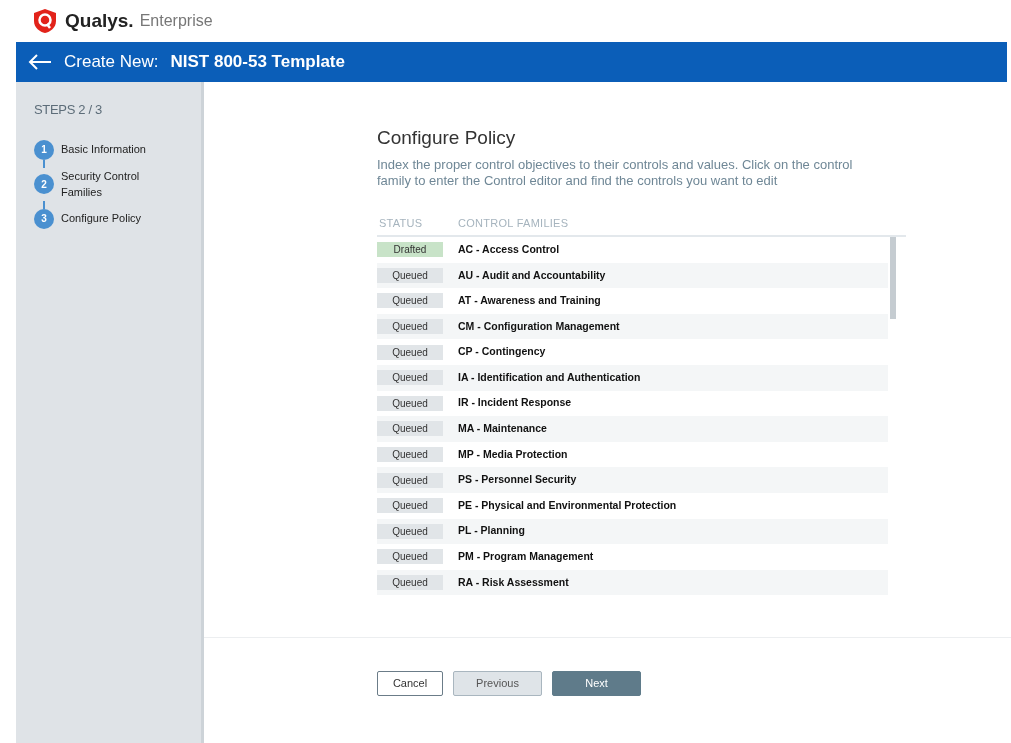 This screenshot has height=743, width=1011. I want to click on table-row: Queued IA - Identification and Authentication, so click(632, 377).